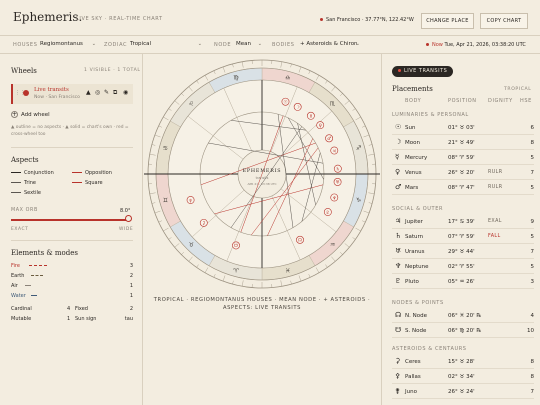 Image resolution: width=540 pixels, height=405 pixels. What do you see at coordinates (262, 171) in the screenshot?
I see `wheel-center-title: EPHEMERIS` at bounding box center [262, 171].